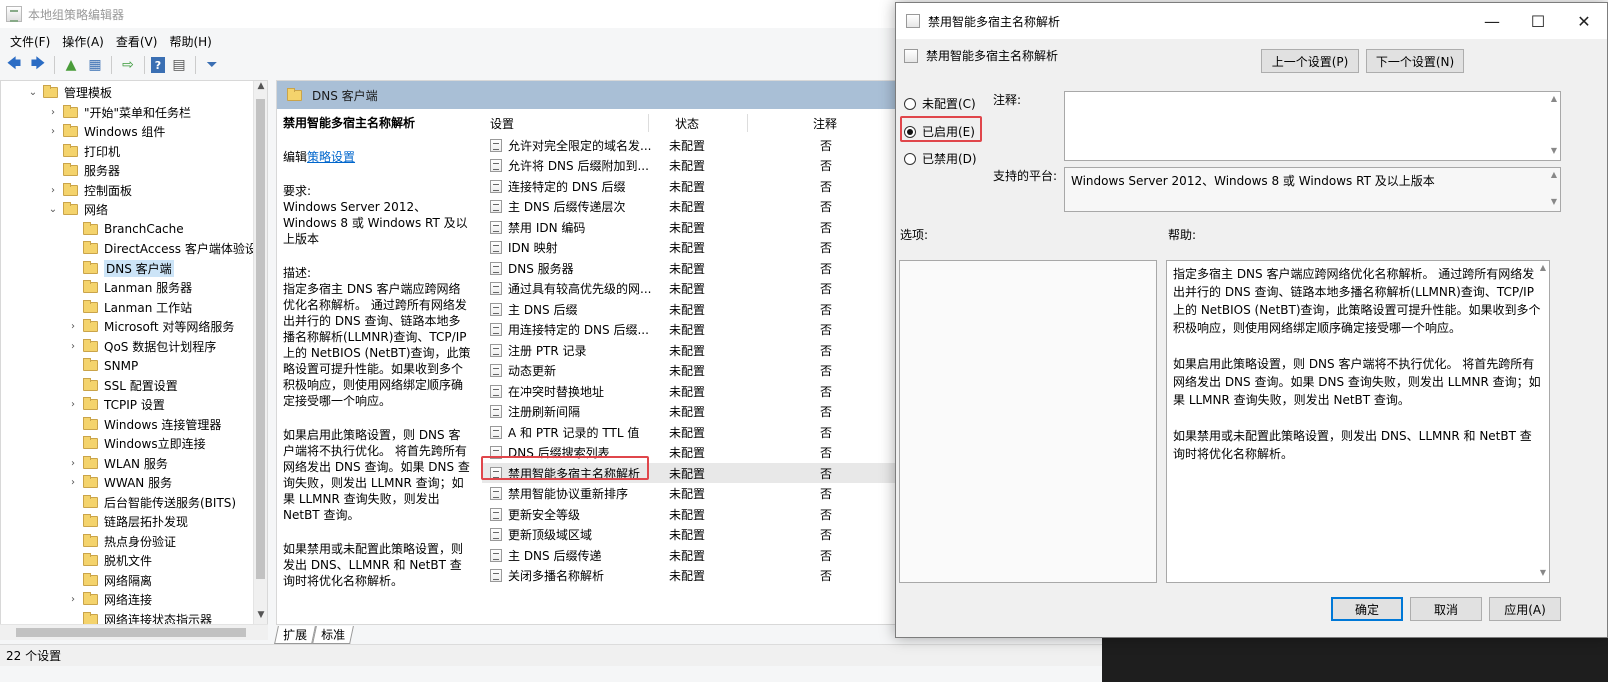  Describe the element at coordinates (1554, 126) in the screenshot. I see `comment-scrollbar: ▲ ▼` at that location.